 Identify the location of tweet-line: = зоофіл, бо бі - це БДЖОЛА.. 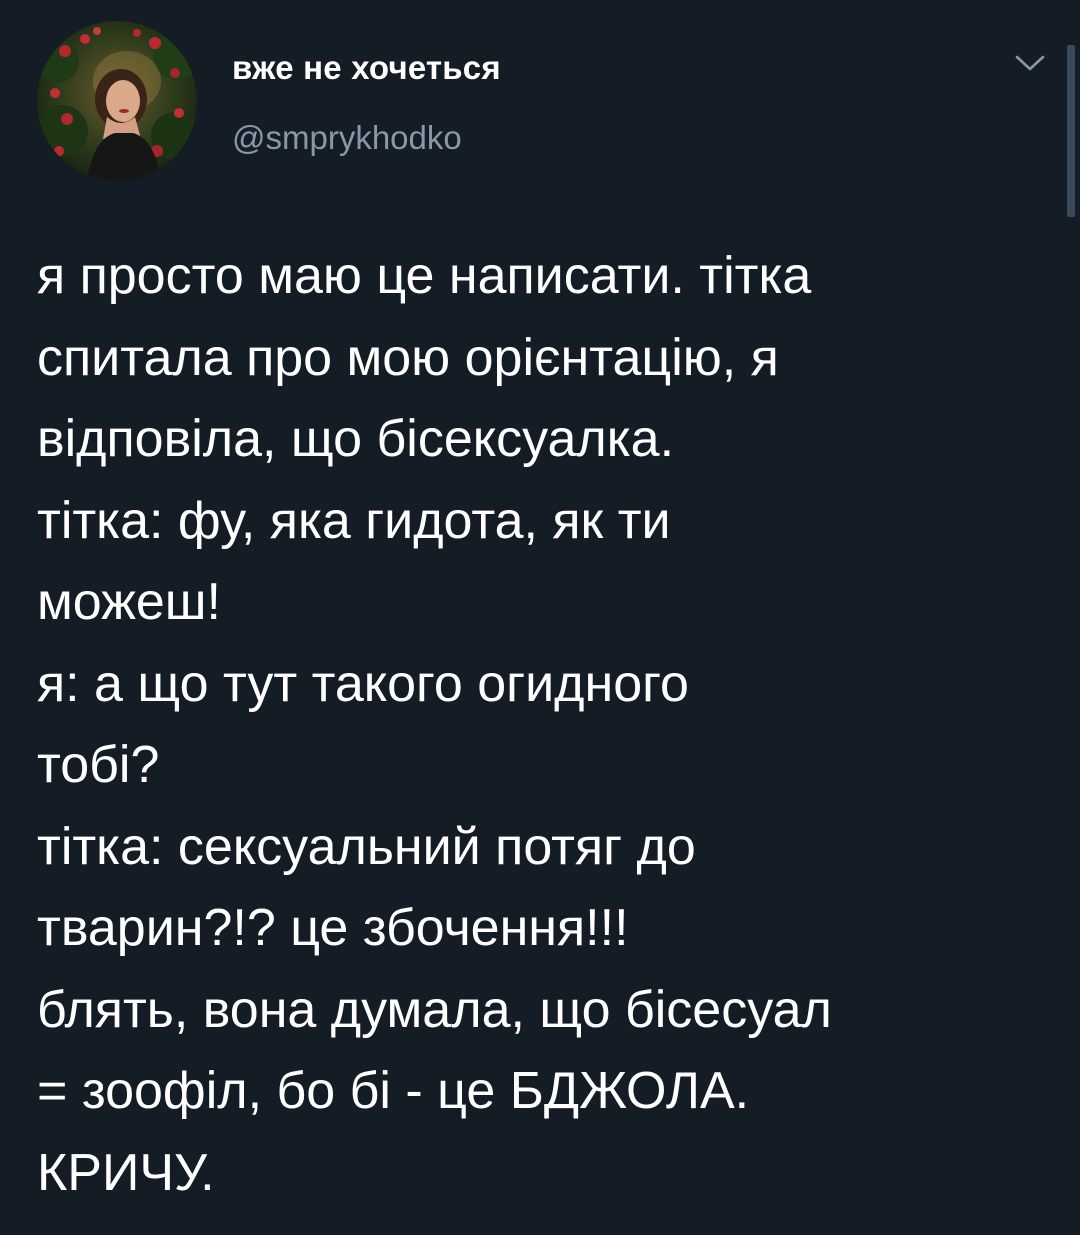
(393, 1091).